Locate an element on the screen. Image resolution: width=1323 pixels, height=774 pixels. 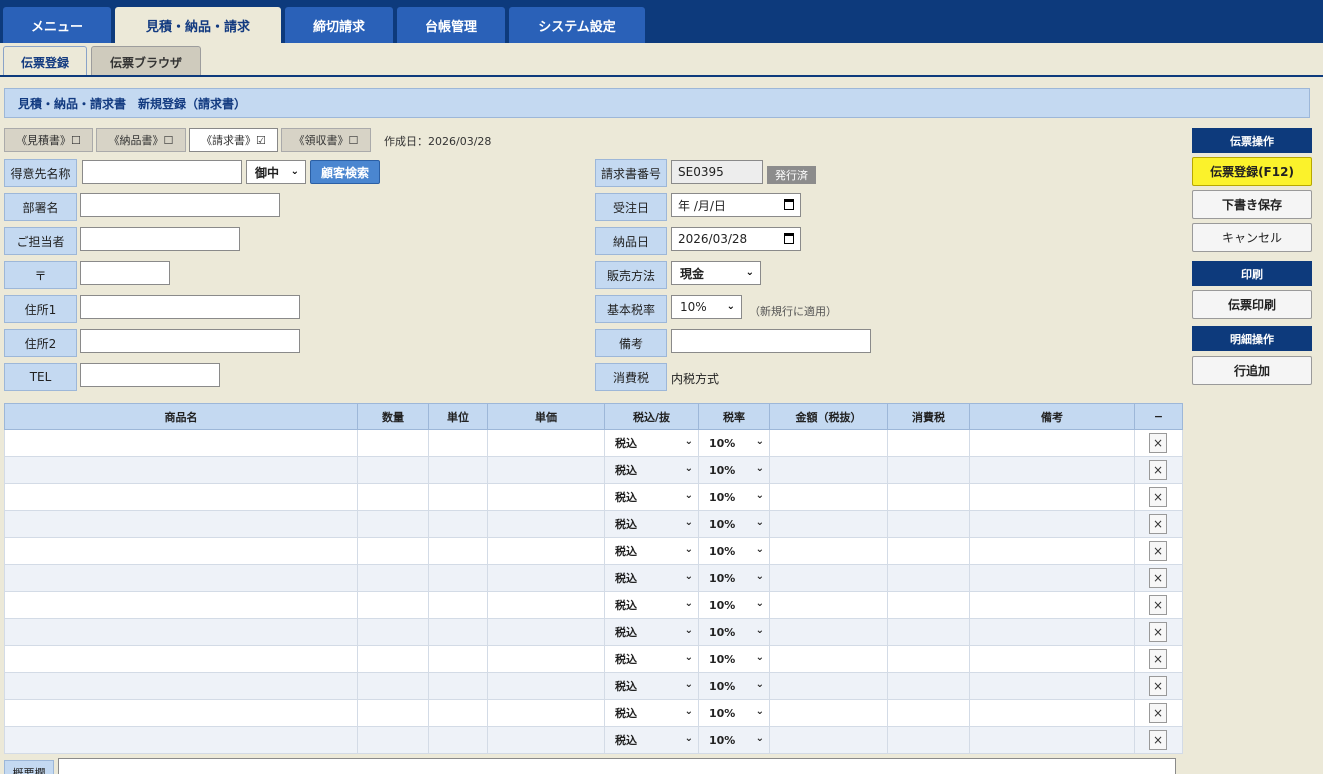
tel-input is located at coordinates (150, 375).